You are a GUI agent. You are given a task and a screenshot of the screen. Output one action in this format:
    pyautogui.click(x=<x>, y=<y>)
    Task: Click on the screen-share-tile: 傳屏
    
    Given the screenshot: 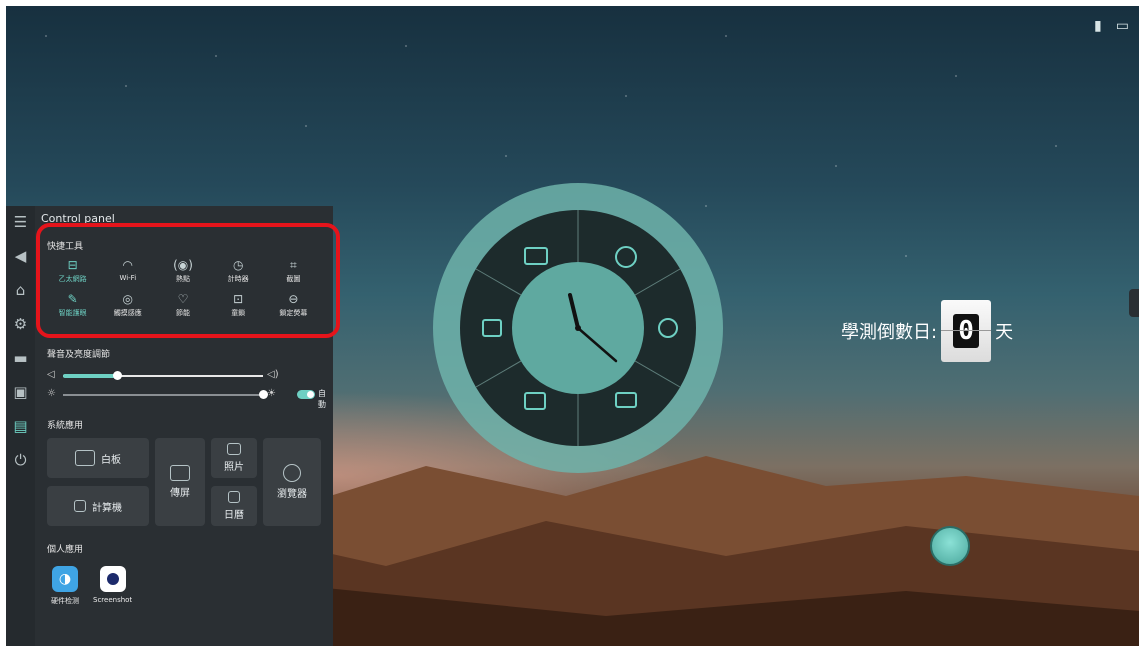 What is the action you would take?
    pyautogui.click(x=180, y=482)
    